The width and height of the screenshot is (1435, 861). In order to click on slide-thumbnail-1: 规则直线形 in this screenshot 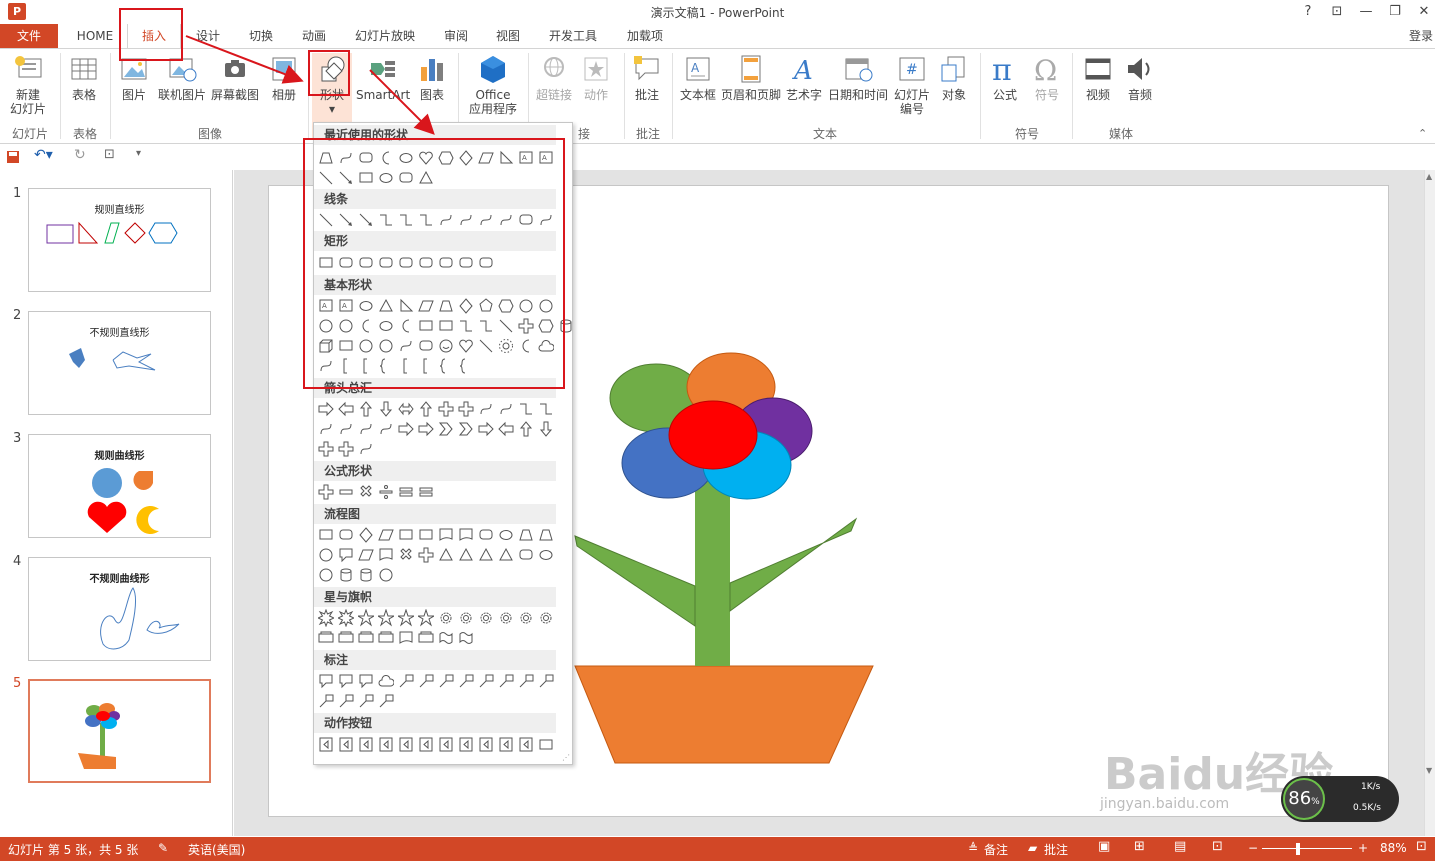, I will do `click(119, 240)`.